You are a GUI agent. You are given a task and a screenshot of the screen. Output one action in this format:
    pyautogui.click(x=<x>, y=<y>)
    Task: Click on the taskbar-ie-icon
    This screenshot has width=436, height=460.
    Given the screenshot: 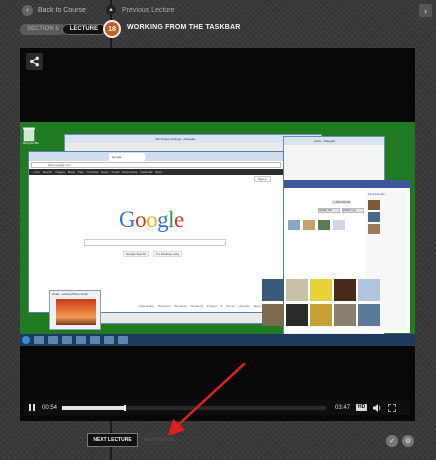 What is the action you would take?
    pyautogui.click(x=39, y=340)
    